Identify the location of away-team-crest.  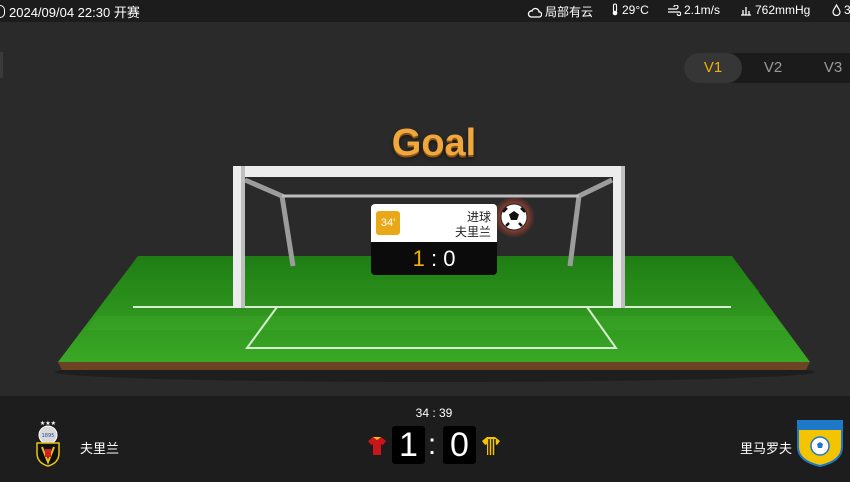
(820, 443).